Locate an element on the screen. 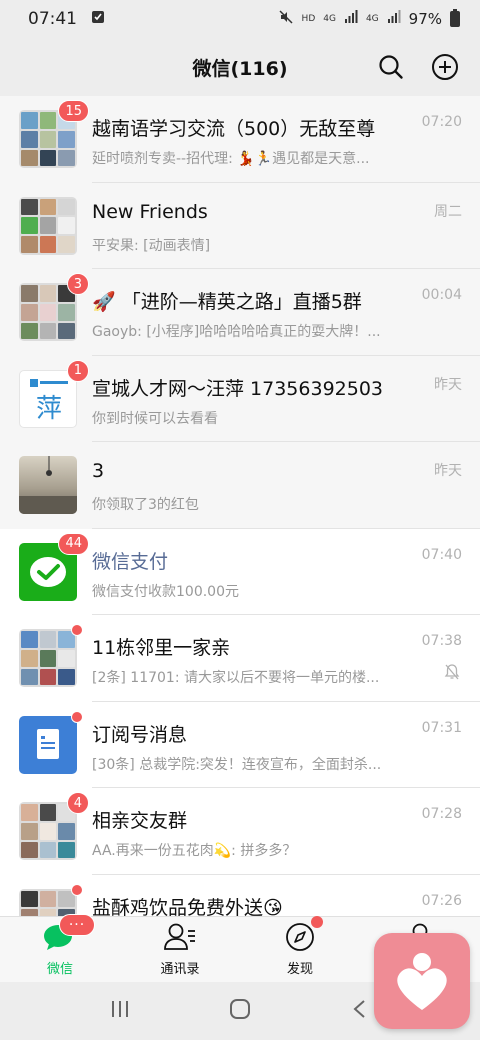 The image size is (480, 1040). notification-icon is located at coordinates (98, 19).